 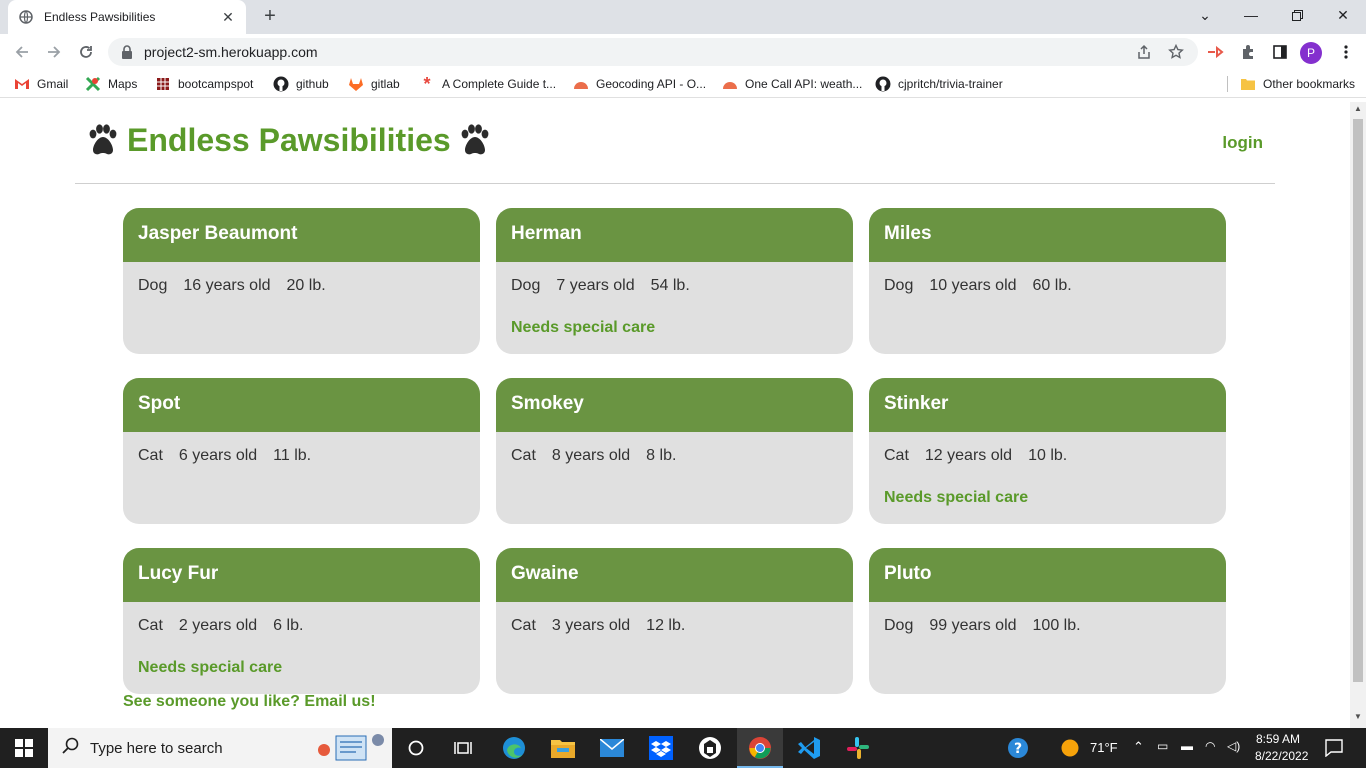 What do you see at coordinates (301, 278) in the screenshot?
I see `pet-stats: Dog 16 years old 20 lb.` at bounding box center [301, 278].